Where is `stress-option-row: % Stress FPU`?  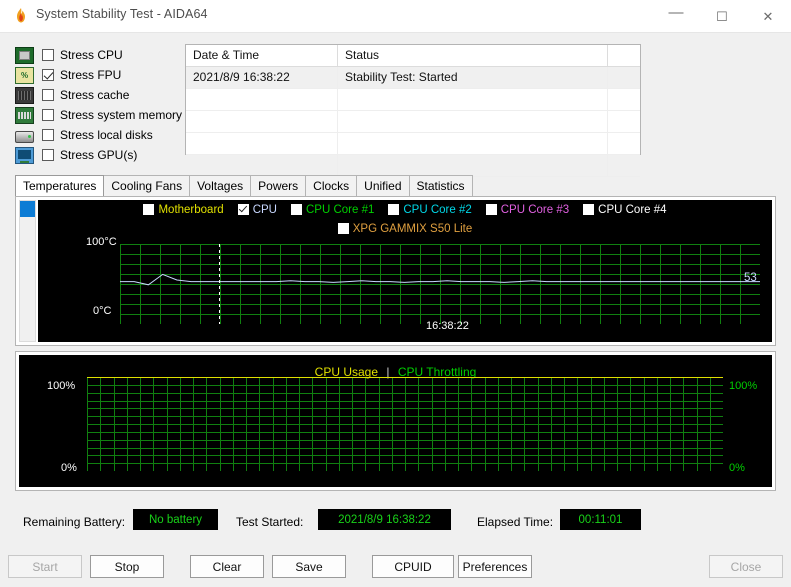 stress-option-row: % Stress FPU is located at coordinates (100, 75).